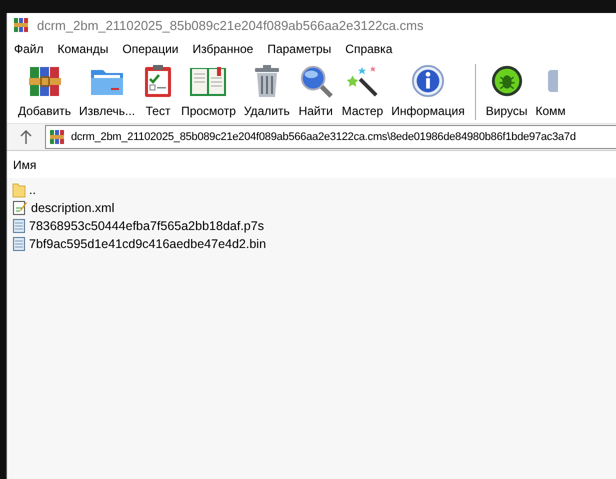 This screenshot has height=479, width=616. Describe the element at coordinates (57, 137) in the screenshot. I see `archive-icon` at that location.